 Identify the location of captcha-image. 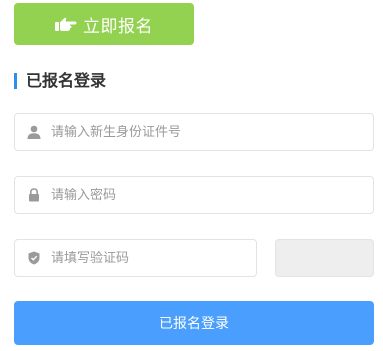
(324, 258).